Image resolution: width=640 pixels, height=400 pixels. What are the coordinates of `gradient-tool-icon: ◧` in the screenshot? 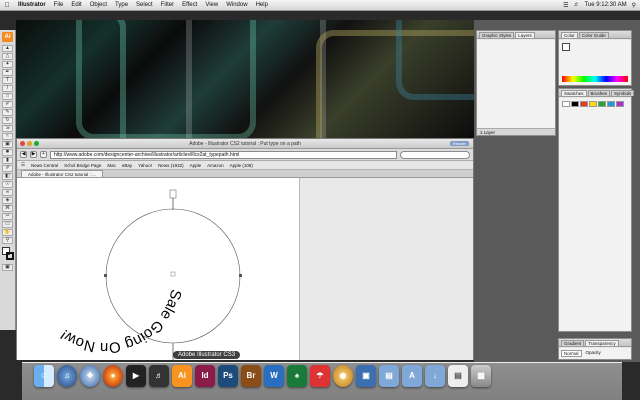 It's located at (7, 176).